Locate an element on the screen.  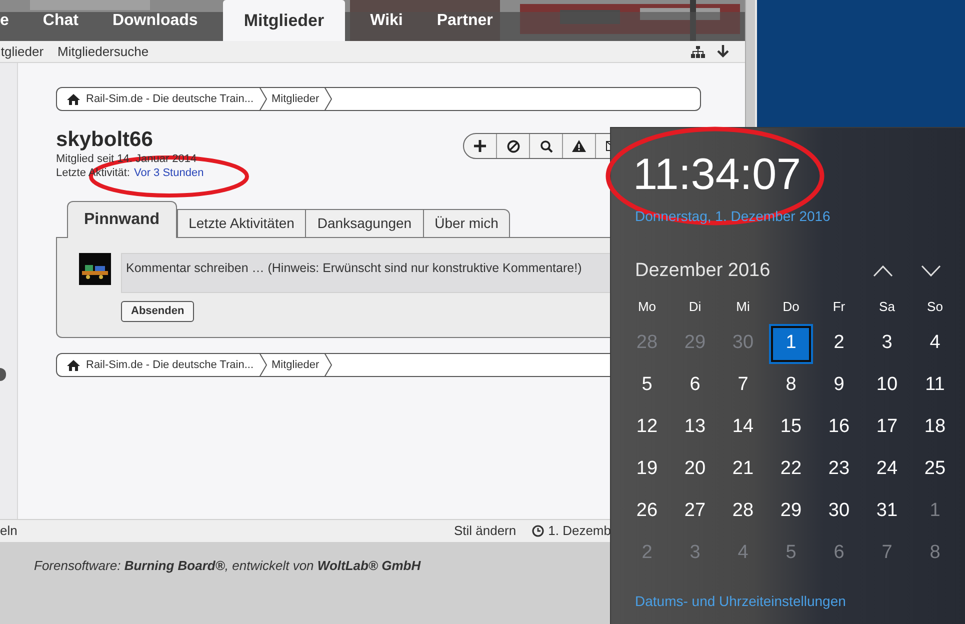
profile-tab: Letzte Aktivitäten is located at coordinates (241, 223).